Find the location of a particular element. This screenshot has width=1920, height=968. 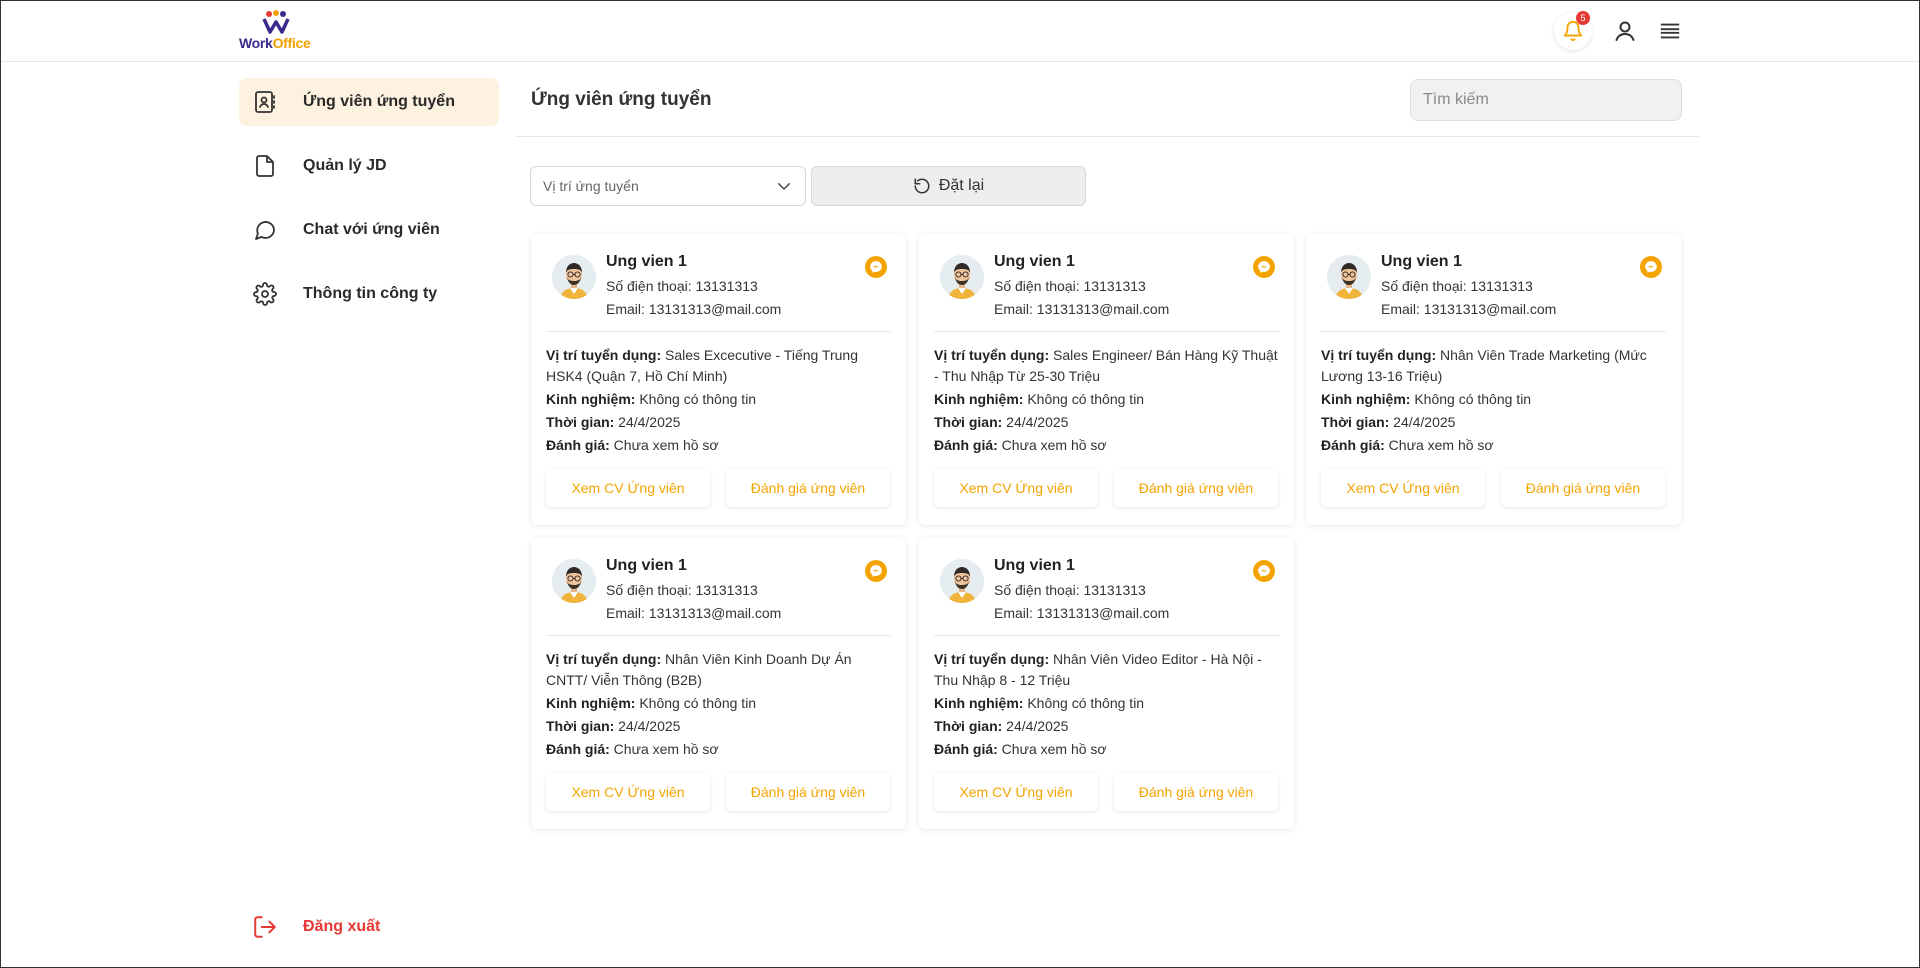

sidebar-item-label: Quản lý JD is located at coordinates (345, 165).